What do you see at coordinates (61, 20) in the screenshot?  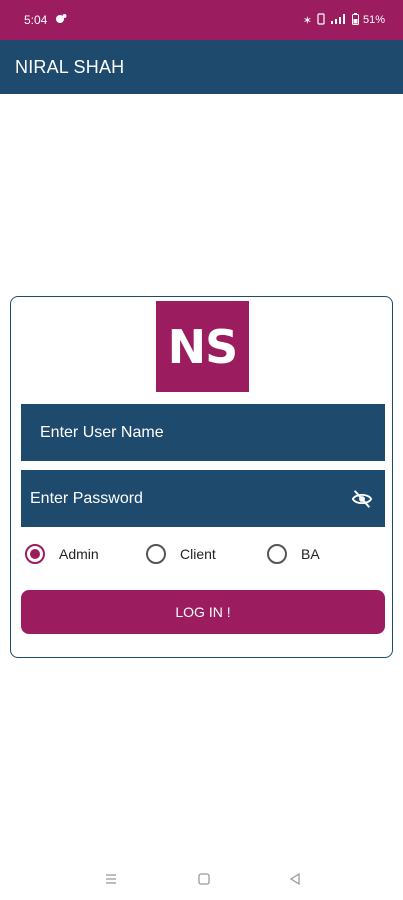 I see `notification-icon` at bounding box center [61, 20].